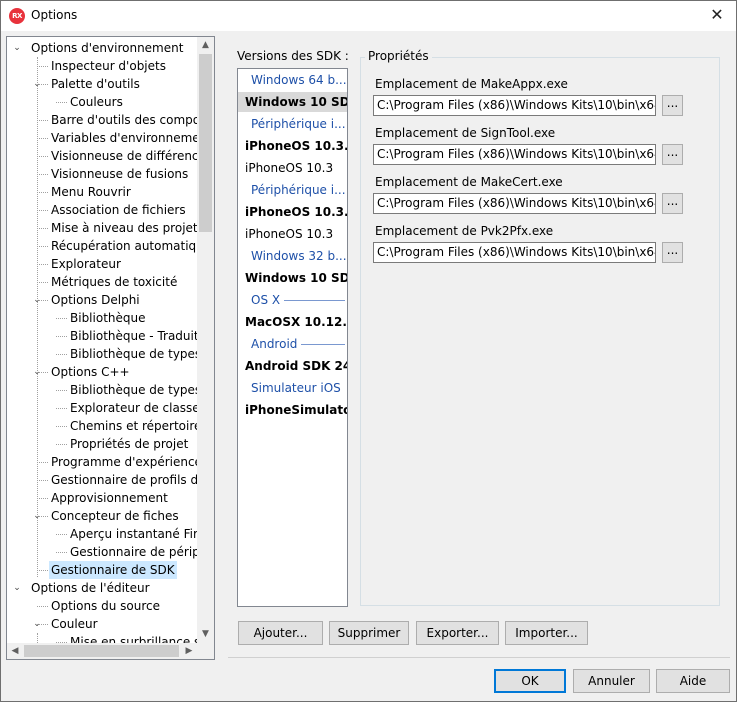 This screenshot has width=737, height=702. Describe the element at coordinates (91, 192) in the screenshot. I see `tree-item: Menu Rouvrir` at that location.